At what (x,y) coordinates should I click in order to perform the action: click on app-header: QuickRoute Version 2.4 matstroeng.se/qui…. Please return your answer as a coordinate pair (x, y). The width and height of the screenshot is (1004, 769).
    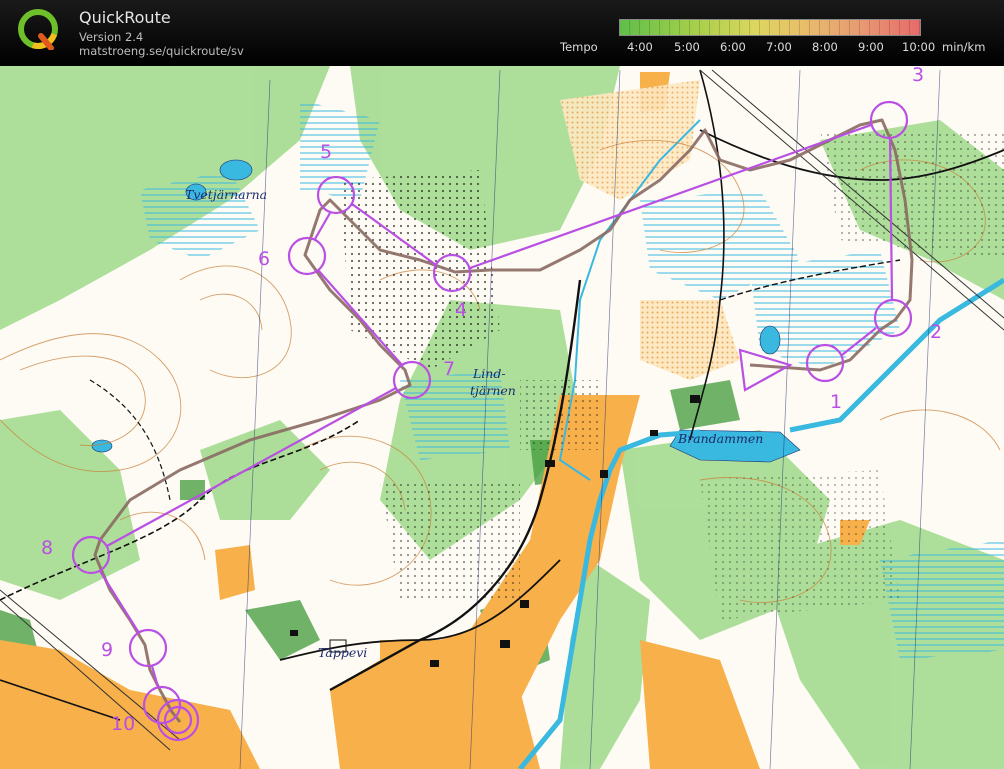
    Looking at the image, I should click on (502, 33).